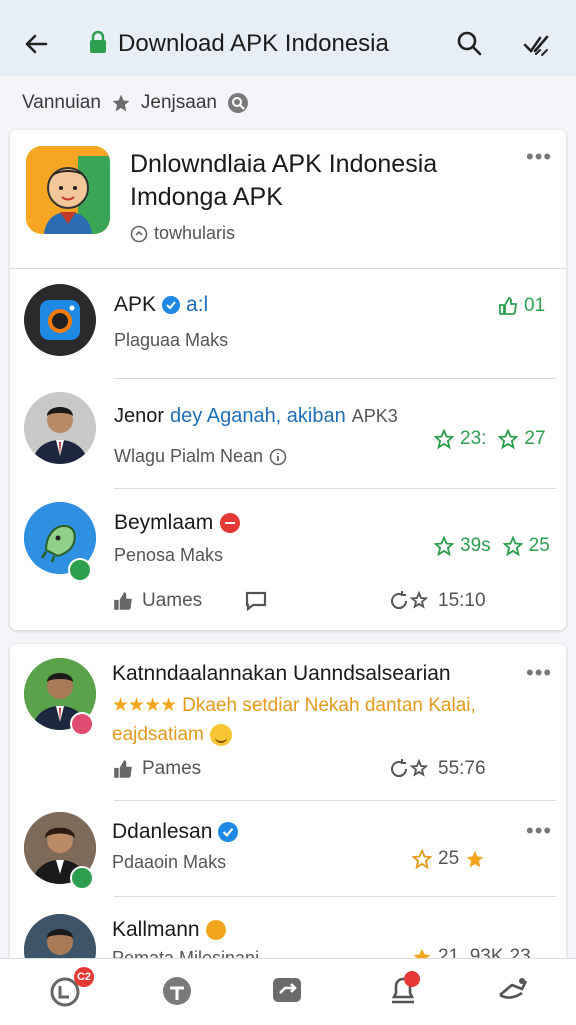  I want to click on like-button: Uames, so click(157, 601).